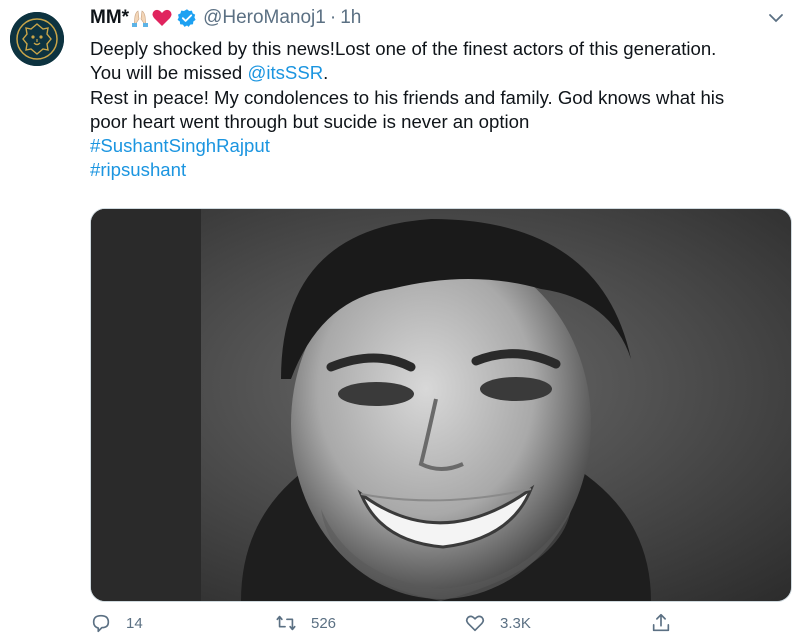 Image resolution: width=800 pixels, height=644 pixels. What do you see at coordinates (475, 623) in the screenshot?
I see `heart-icon` at bounding box center [475, 623].